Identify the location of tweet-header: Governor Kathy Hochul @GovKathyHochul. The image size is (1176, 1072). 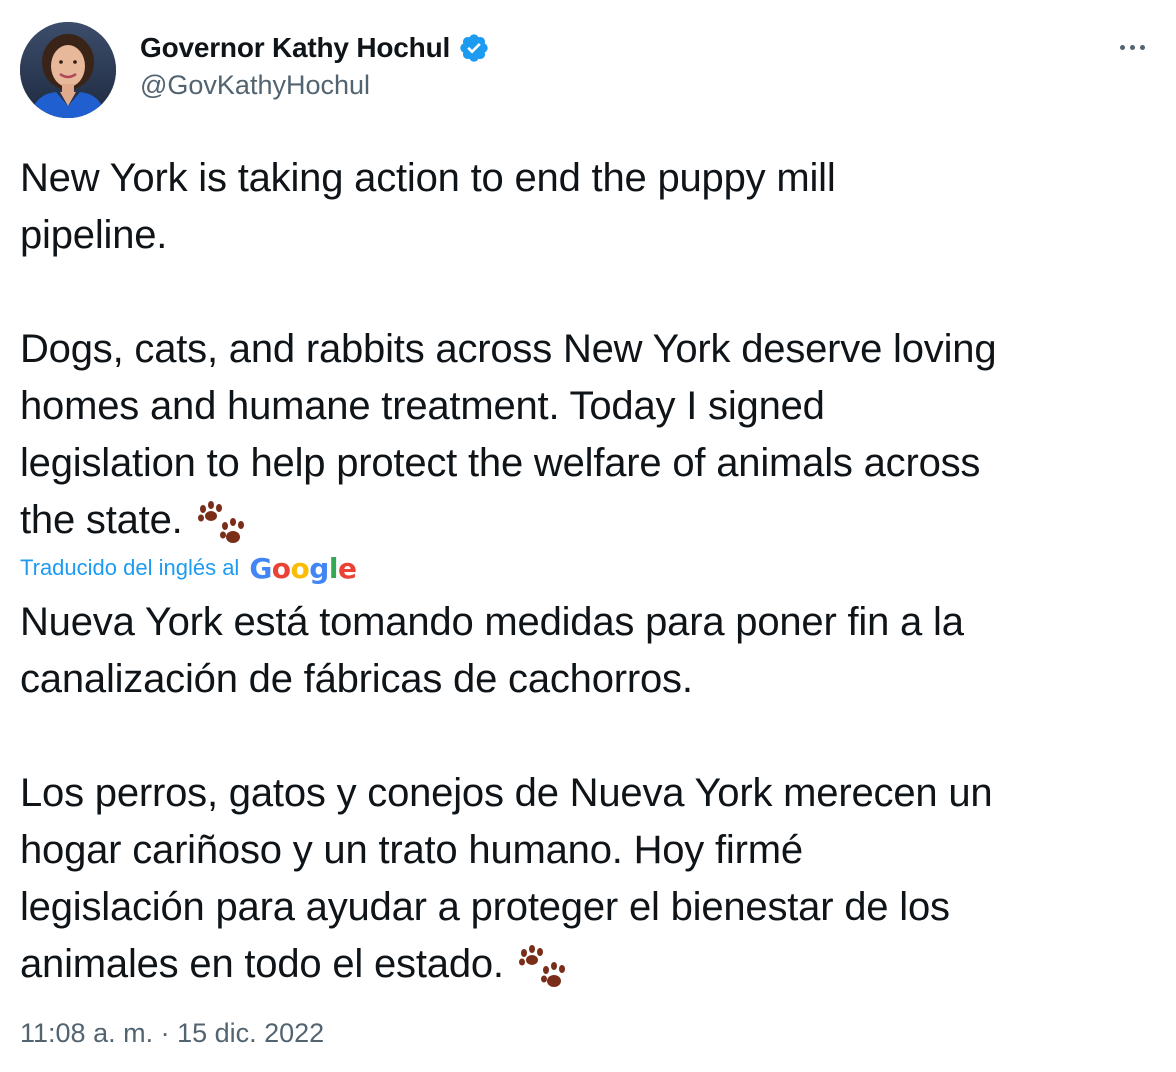
(588, 70).